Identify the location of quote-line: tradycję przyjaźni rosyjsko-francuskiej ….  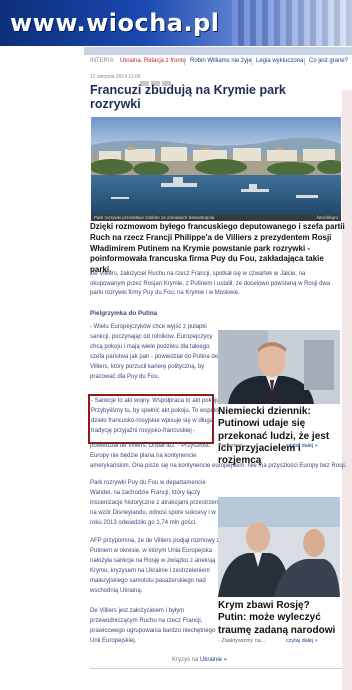
(143, 431).